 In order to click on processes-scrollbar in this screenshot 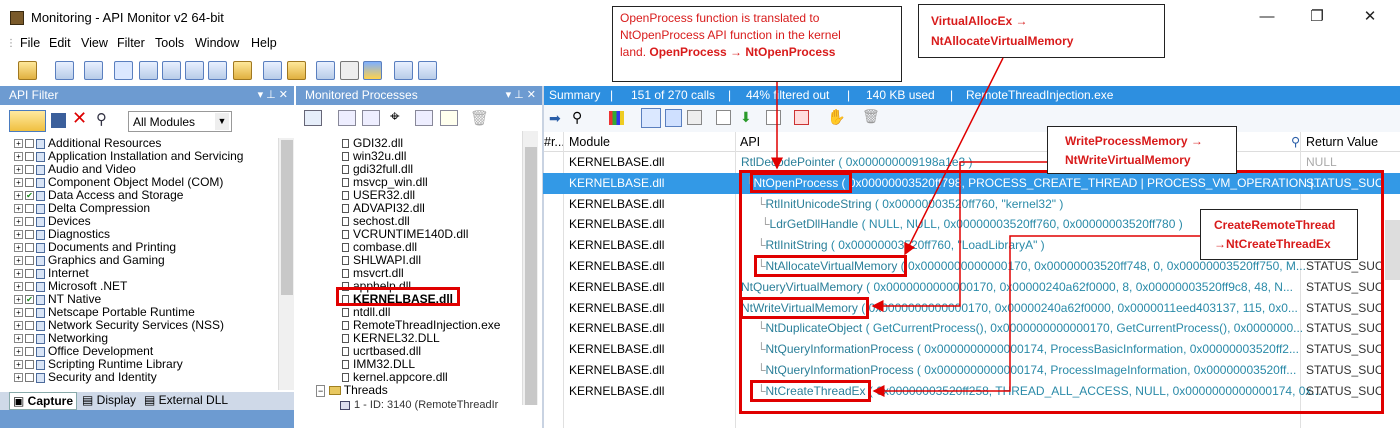, I will do `click(530, 268)`.